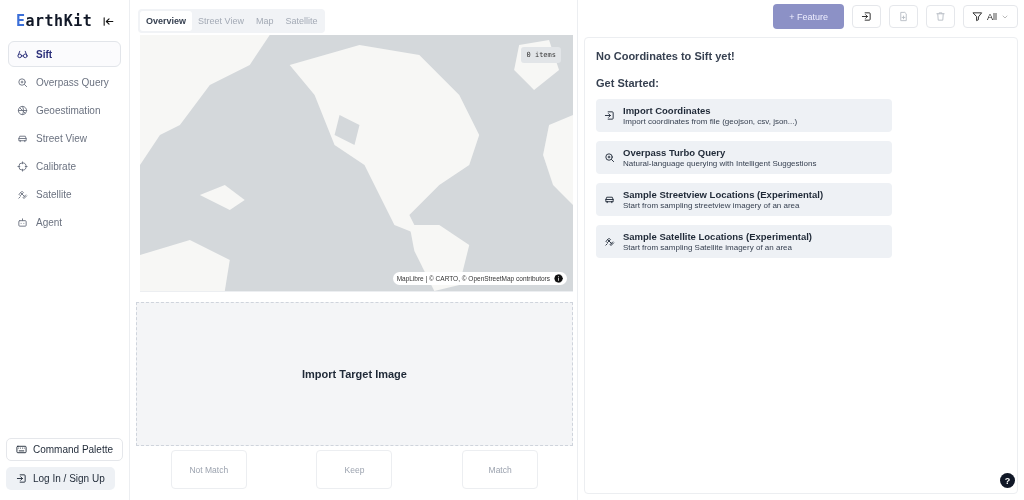 The height and width of the screenshot is (500, 1024). Describe the element at coordinates (723, 194) in the screenshot. I see `option-title: Sample Streetview Locations (Experimental)` at that location.